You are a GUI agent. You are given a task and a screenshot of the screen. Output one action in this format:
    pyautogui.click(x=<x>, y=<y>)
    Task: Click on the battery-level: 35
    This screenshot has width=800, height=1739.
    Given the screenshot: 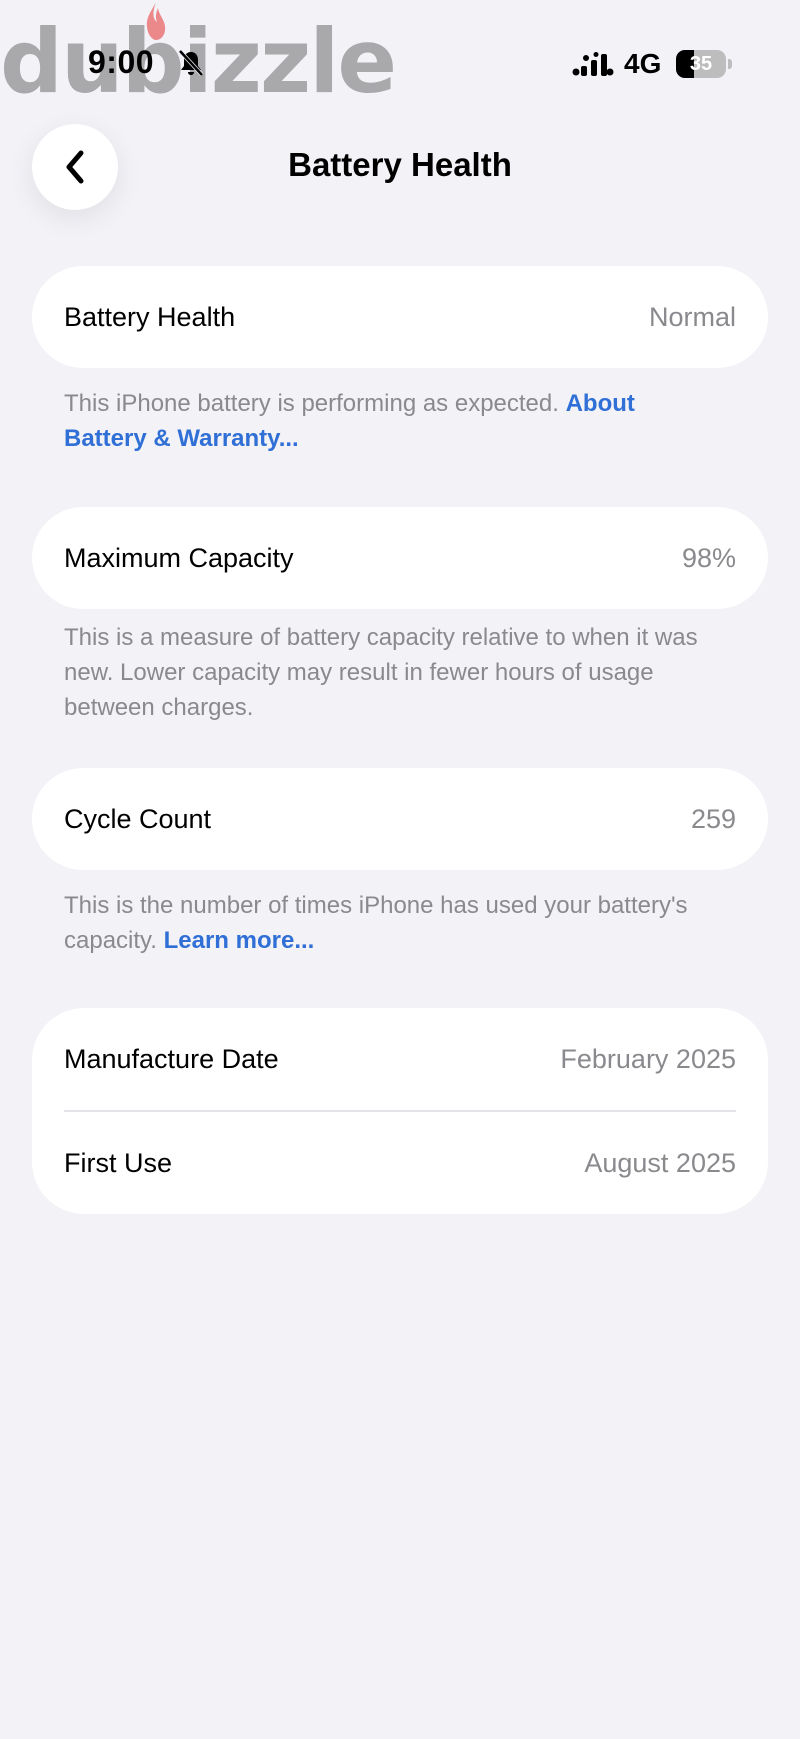 What is the action you would take?
    pyautogui.click(x=701, y=64)
    